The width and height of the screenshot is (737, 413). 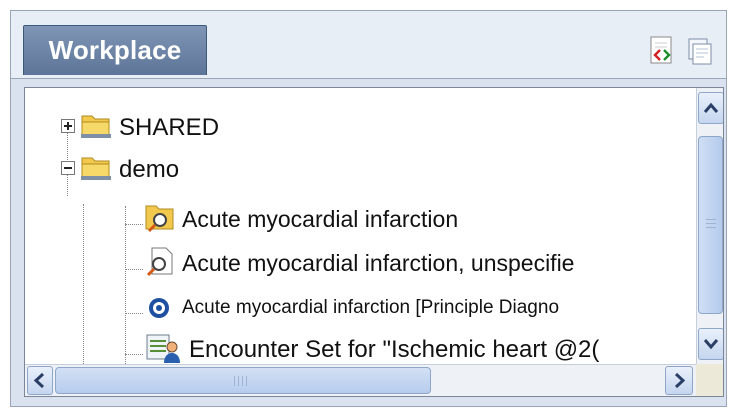 I want to click on tree-item-query: Acute myocardial infarction, so click(x=355, y=218).